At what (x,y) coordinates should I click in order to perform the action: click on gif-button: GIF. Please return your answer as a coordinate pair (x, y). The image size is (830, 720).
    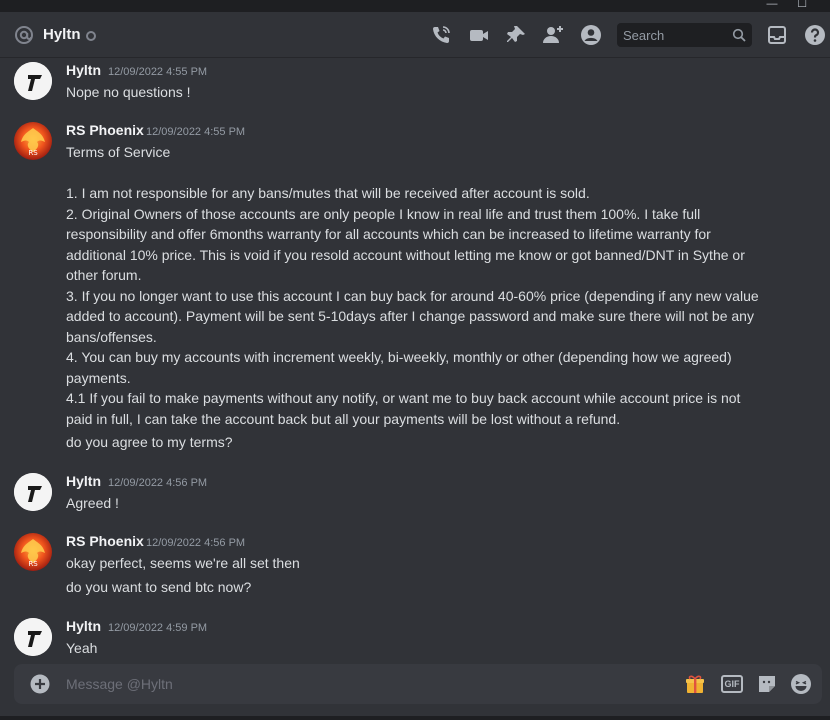
    Looking at the image, I should click on (732, 684).